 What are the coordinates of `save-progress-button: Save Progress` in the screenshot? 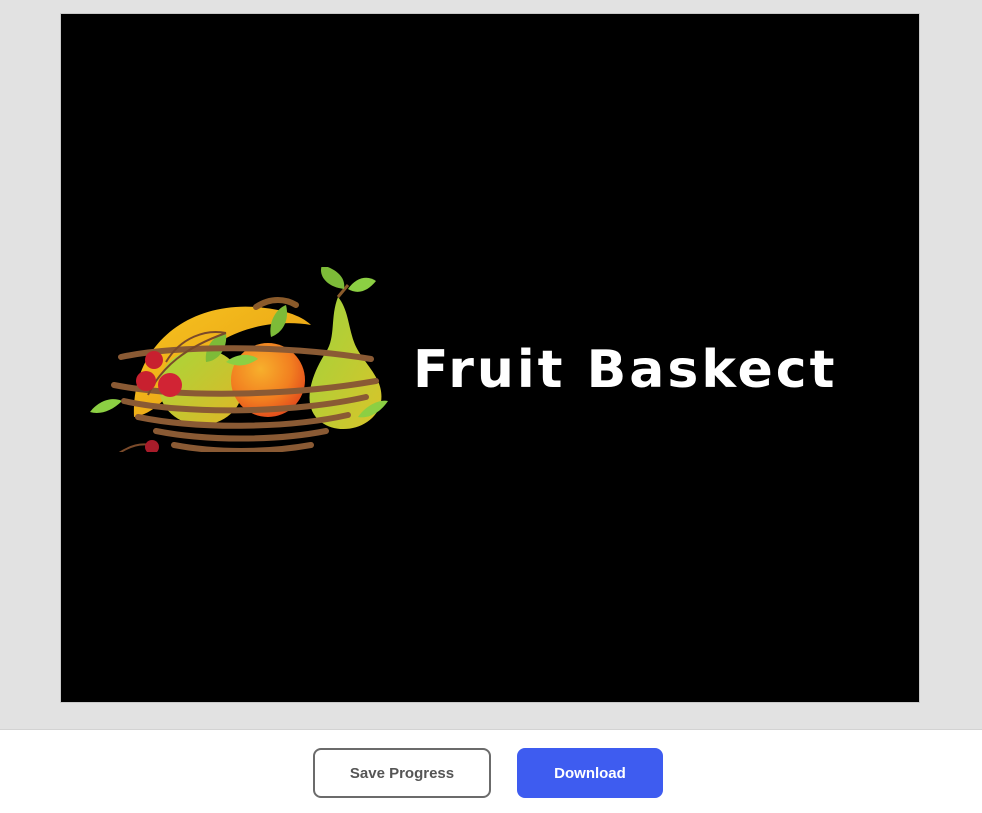 It's located at (402, 773).